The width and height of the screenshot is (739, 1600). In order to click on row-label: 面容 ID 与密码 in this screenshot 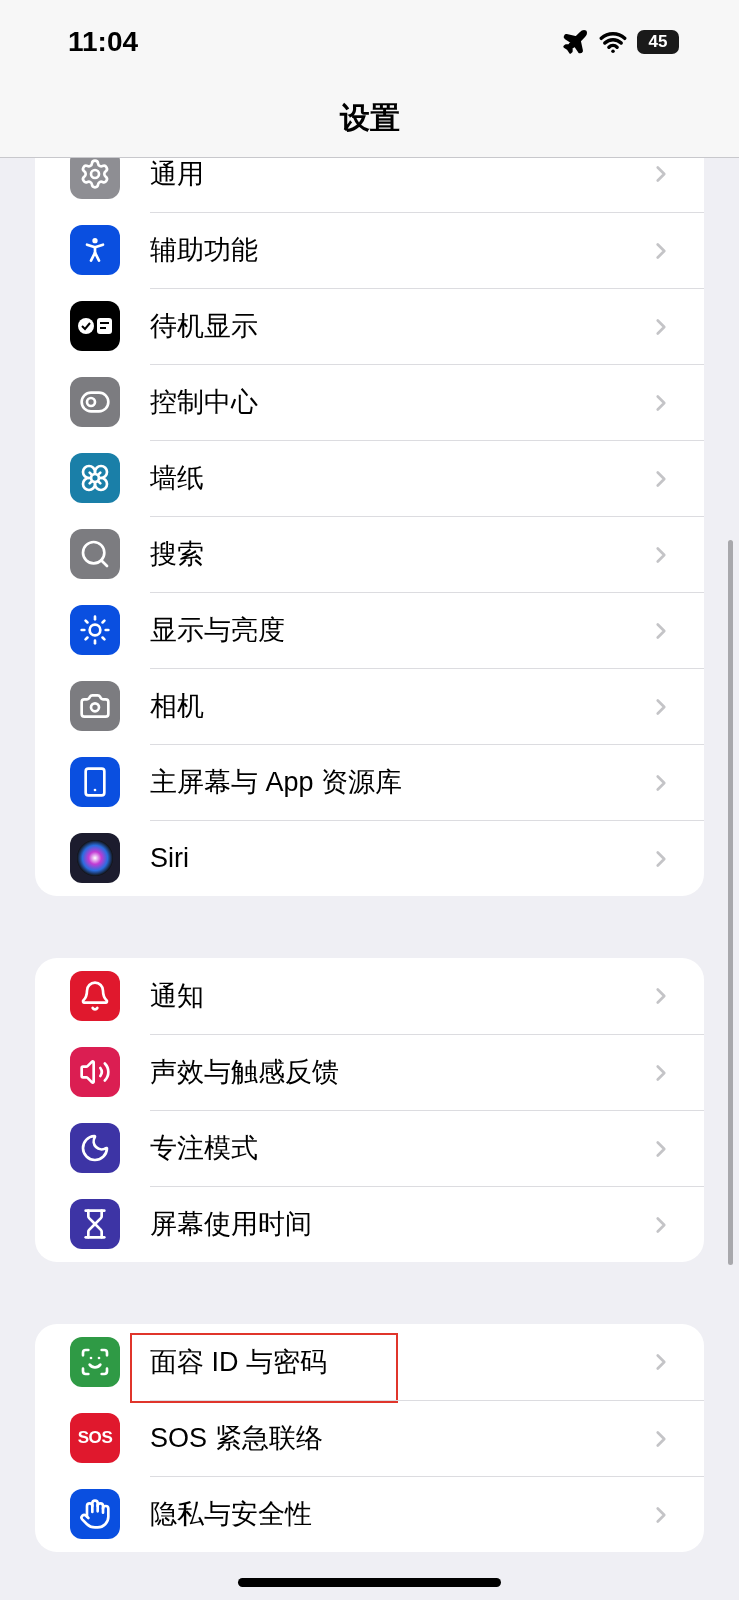, I will do `click(239, 1362)`.